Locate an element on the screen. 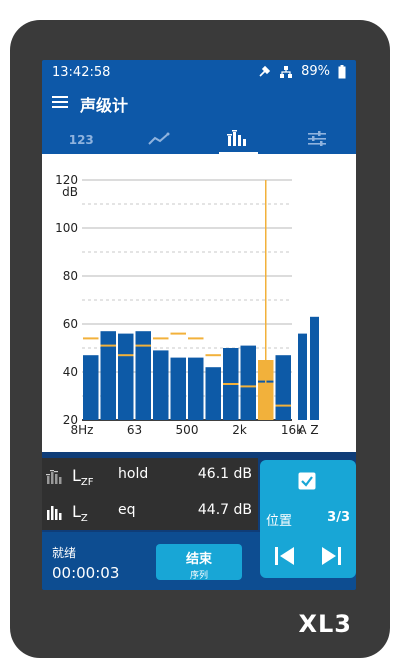 The height and width of the screenshot is (667, 400). position-panel: 位置 3/3 is located at coordinates (308, 519).